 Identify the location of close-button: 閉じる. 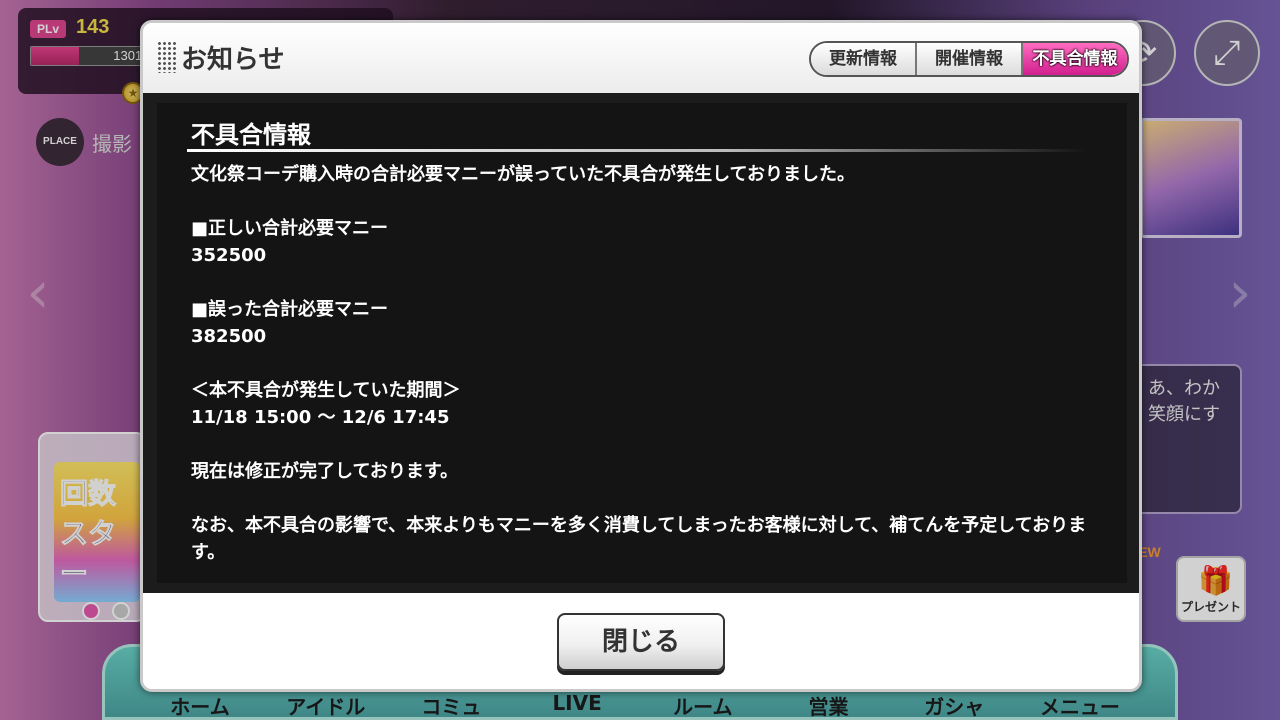
(641, 642).